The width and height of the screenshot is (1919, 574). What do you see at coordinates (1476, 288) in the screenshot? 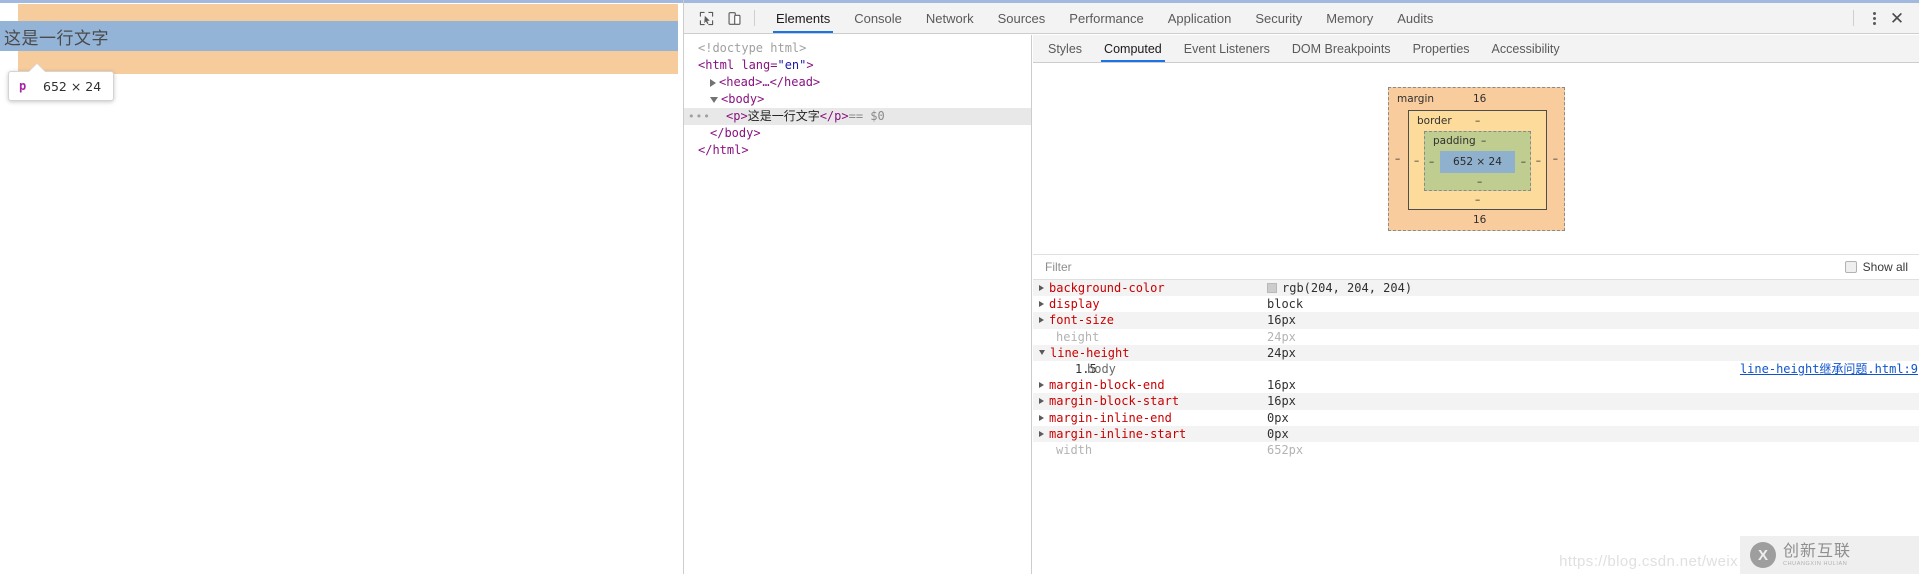
I see `computed-row-background-color: background-color rgb(204, 204, 204)` at bounding box center [1476, 288].